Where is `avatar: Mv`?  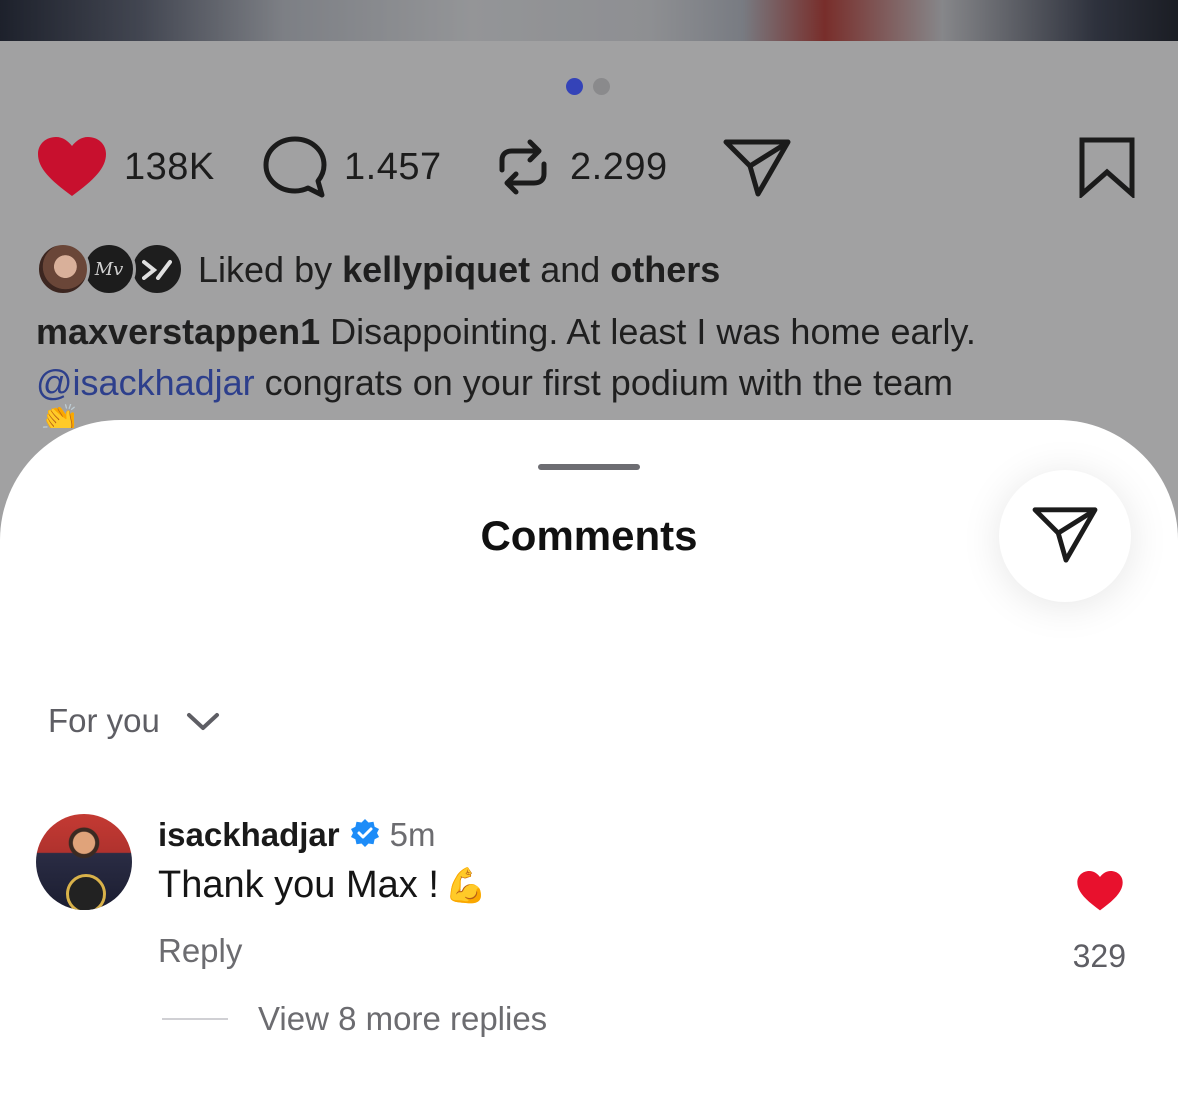 avatar: Mv is located at coordinates (109, 269).